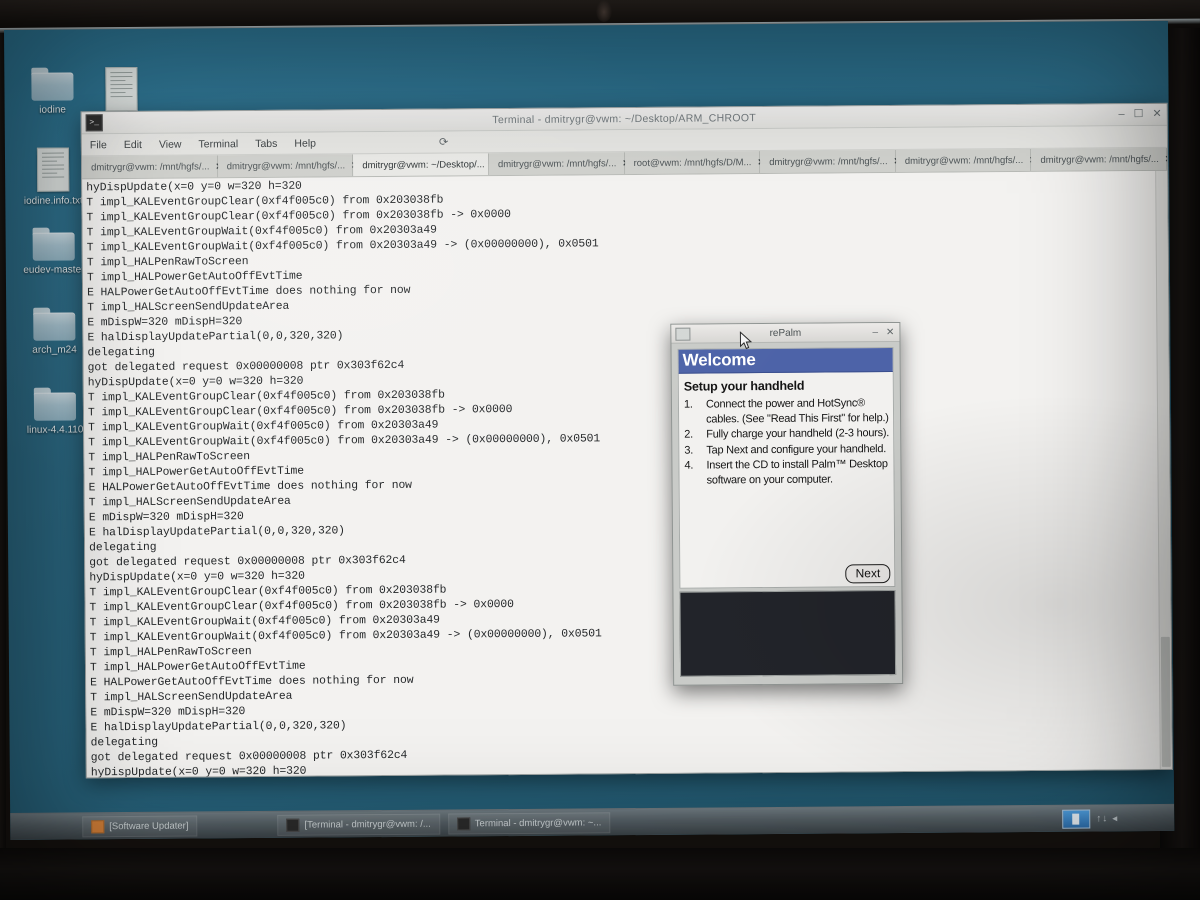 This screenshot has height=900, width=1200. What do you see at coordinates (305, 143) in the screenshot?
I see `menu-item-help: Help` at bounding box center [305, 143].